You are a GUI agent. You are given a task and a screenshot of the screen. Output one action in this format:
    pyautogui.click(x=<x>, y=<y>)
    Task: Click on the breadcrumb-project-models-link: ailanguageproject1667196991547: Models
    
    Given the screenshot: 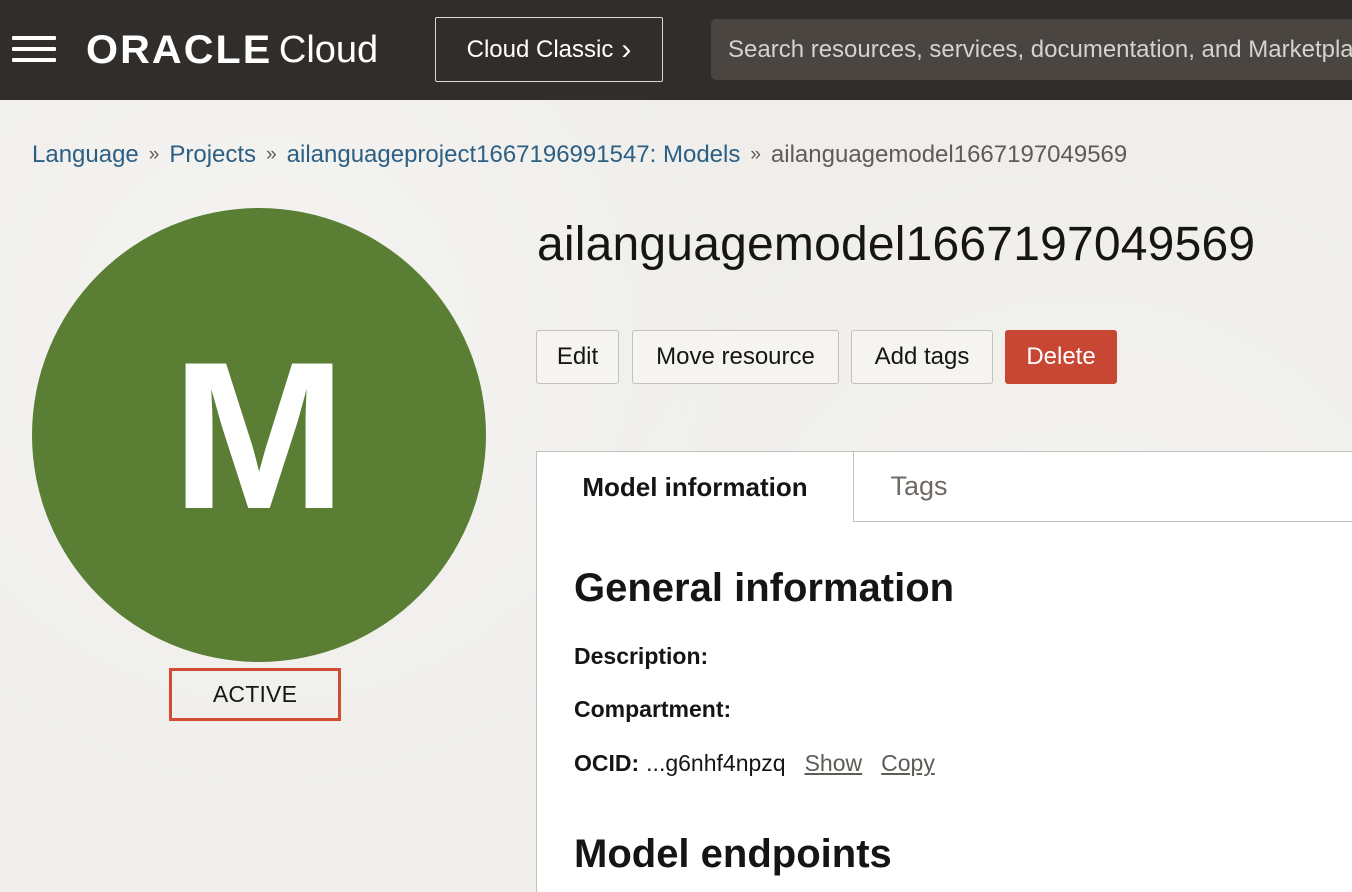 What is the action you would take?
    pyautogui.click(x=514, y=155)
    